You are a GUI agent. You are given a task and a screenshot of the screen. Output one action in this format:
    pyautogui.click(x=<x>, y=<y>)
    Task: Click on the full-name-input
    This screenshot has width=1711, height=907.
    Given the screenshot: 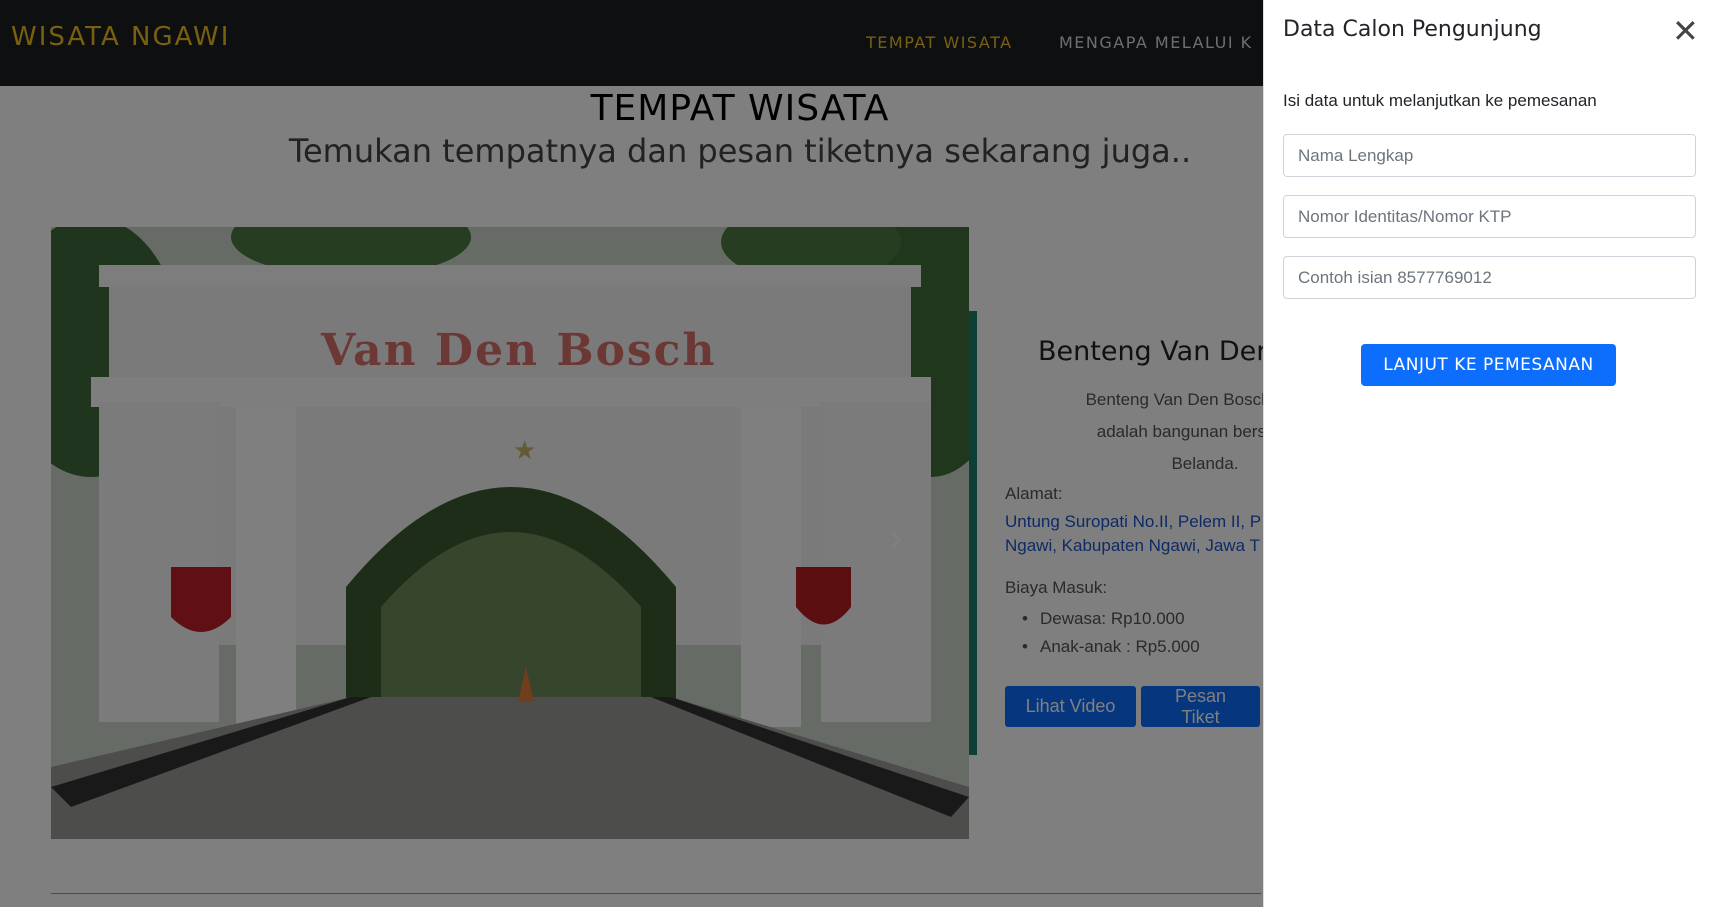 What is the action you would take?
    pyautogui.click(x=1489, y=155)
    